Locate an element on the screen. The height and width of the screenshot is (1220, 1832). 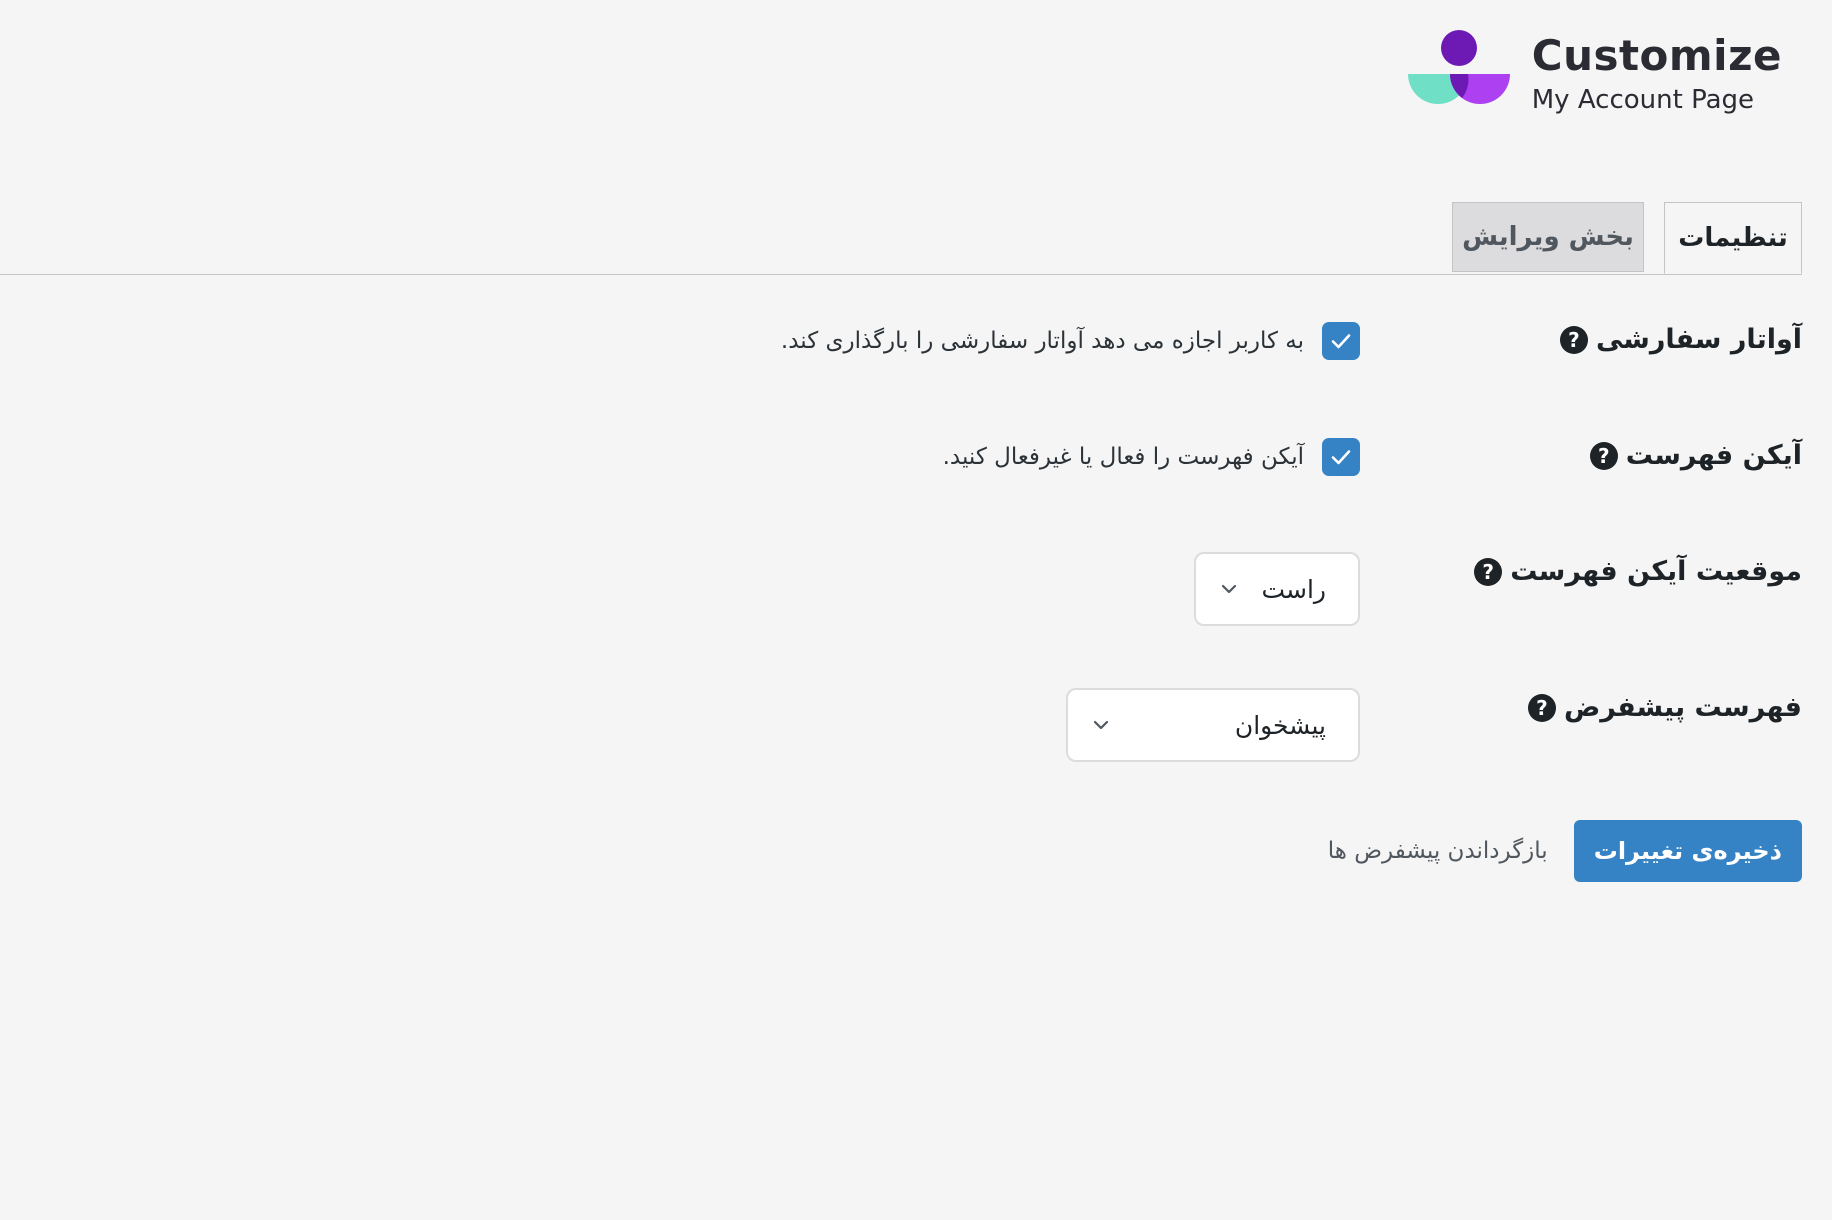
default-menu-value: پیشخوان is located at coordinates (1280, 725).